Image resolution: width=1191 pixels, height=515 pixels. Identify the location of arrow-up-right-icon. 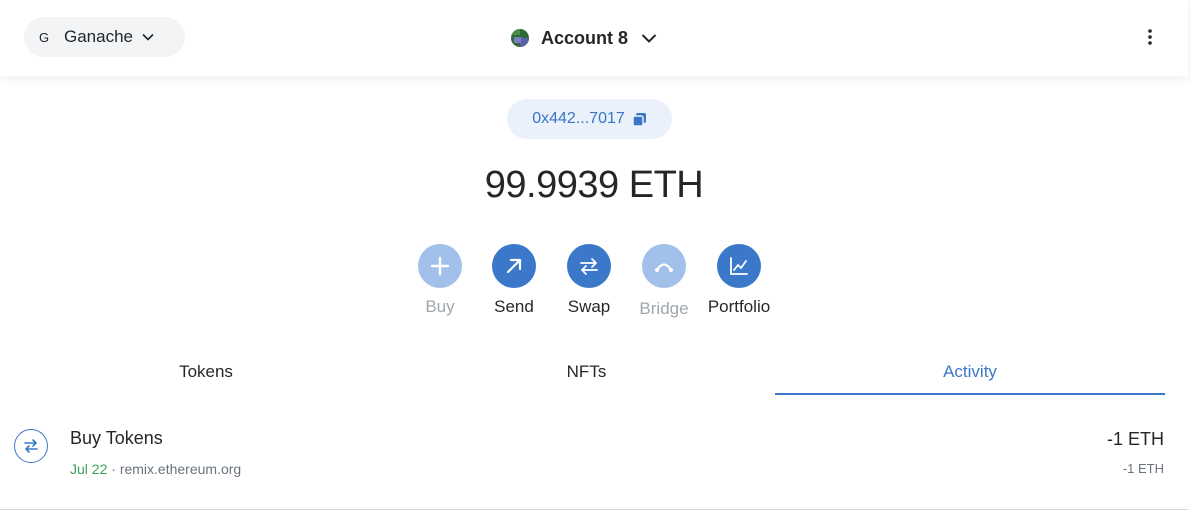
(514, 266).